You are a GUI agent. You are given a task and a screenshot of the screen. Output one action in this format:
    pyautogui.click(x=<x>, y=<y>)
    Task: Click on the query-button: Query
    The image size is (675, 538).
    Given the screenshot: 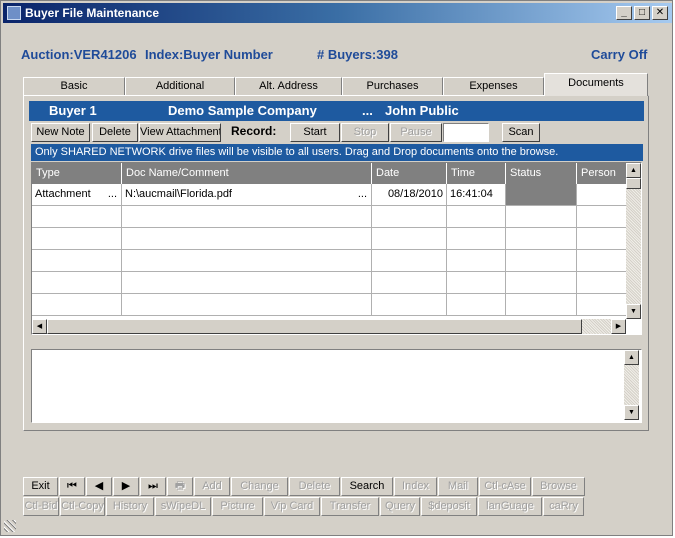 What is the action you would take?
    pyautogui.click(x=400, y=506)
    